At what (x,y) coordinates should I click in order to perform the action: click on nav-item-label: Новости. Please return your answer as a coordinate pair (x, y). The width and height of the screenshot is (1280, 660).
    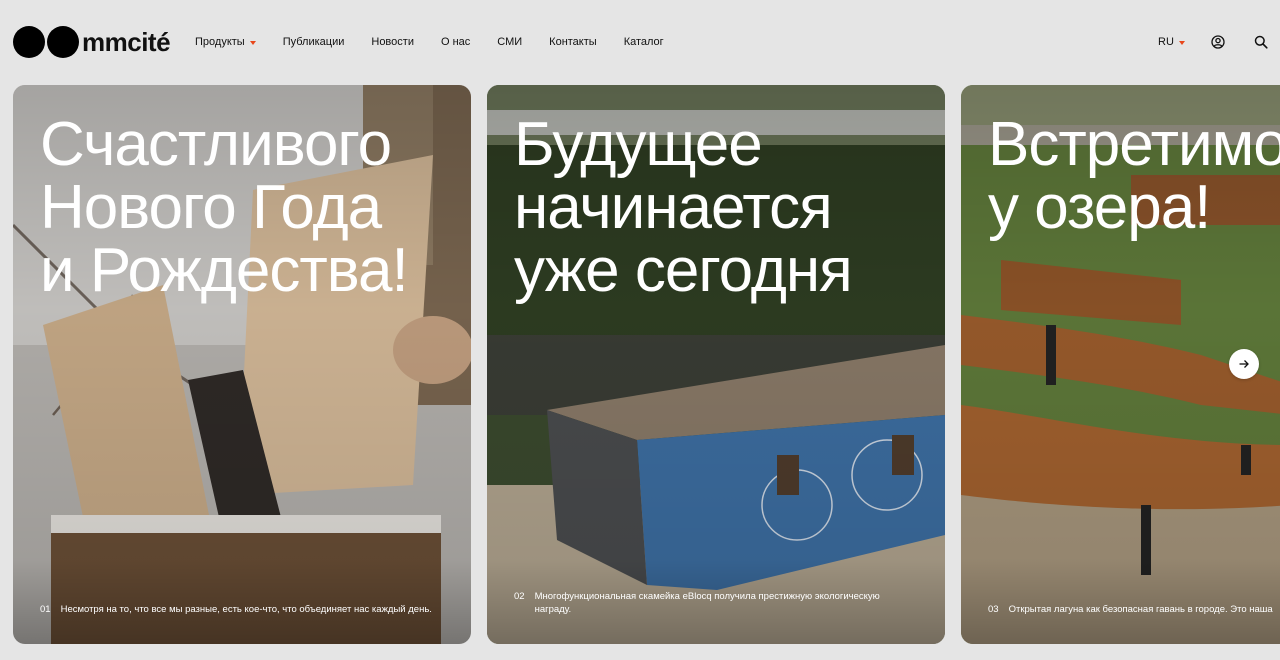
    Looking at the image, I should click on (392, 42).